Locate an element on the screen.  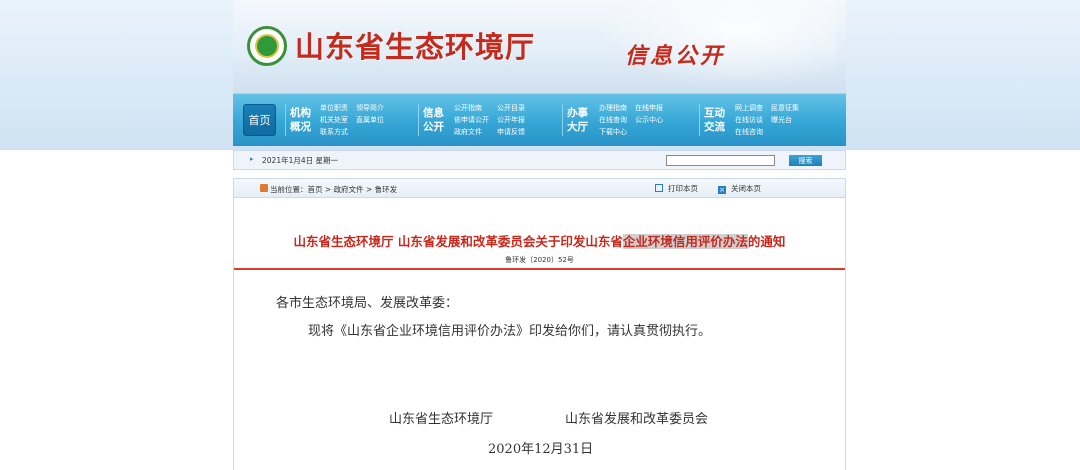
nav-home-button: 首页 is located at coordinates (259, 120).